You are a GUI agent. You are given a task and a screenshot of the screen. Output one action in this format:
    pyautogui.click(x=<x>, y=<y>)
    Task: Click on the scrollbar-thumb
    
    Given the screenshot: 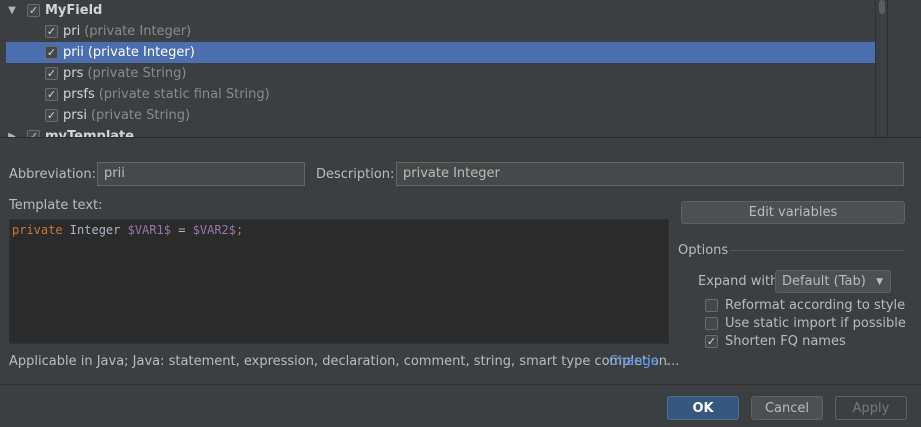 What is the action you would take?
    pyautogui.click(x=882, y=7)
    